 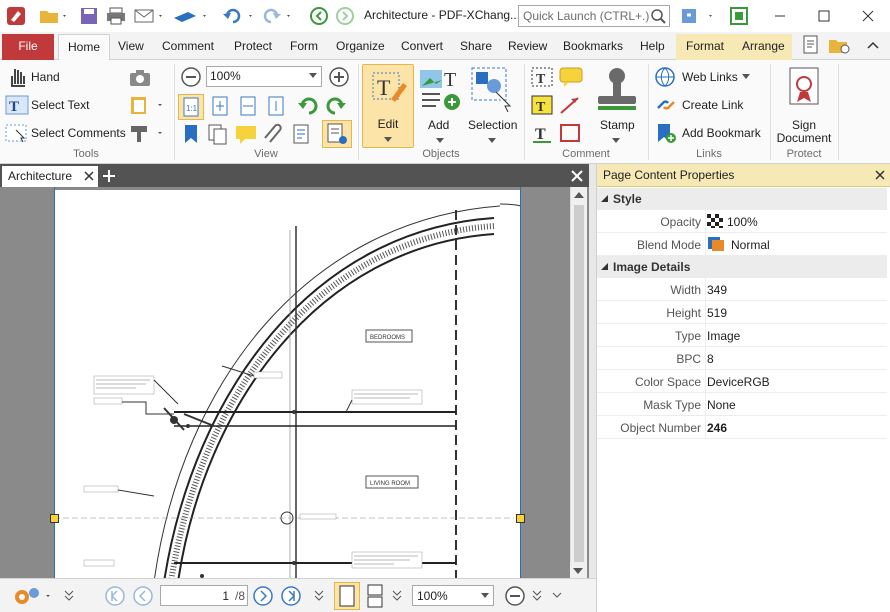 I want to click on scan-icon, so click(x=190, y=16).